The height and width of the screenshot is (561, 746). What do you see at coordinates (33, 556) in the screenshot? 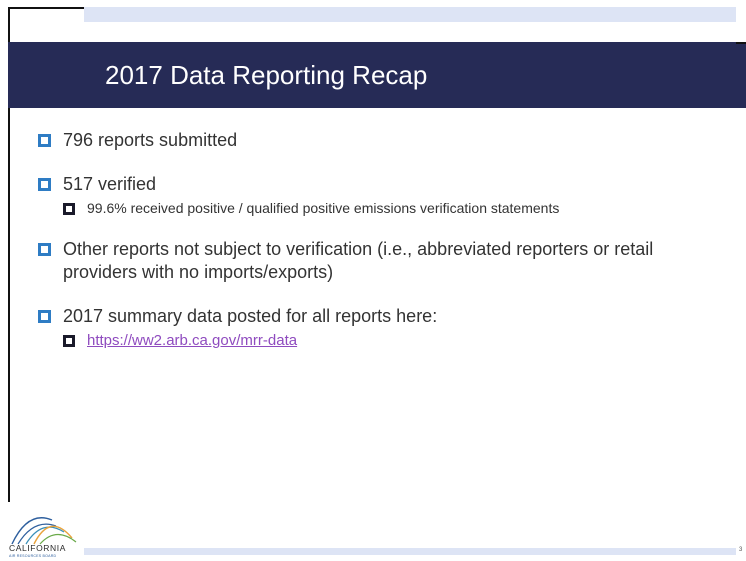
I see `logo-tagline-text: AIR RESOURCES BOARD` at bounding box center [33, 556].